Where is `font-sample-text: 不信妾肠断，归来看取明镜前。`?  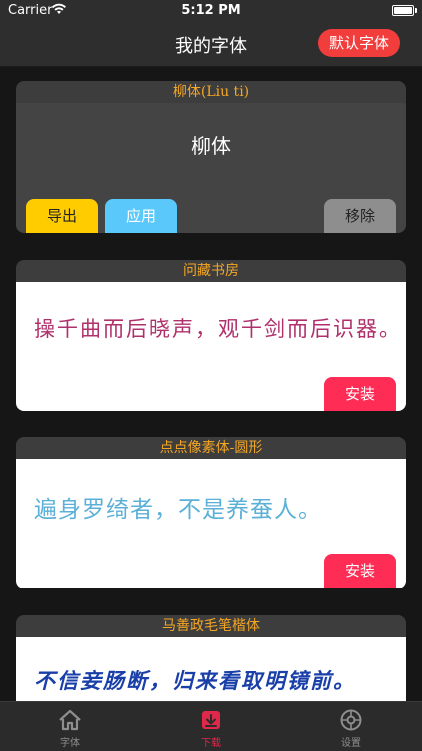
font-sample-text: 不信妾肠断，归来看取明镜前。 is located at coordinates (195, 681).